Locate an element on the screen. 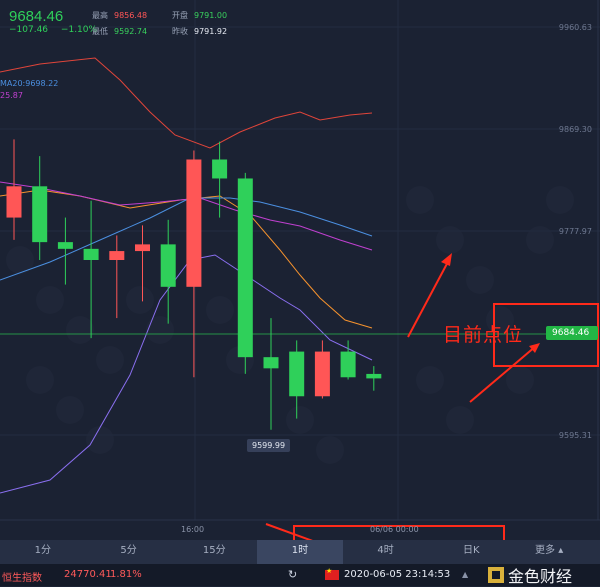 This screenshot has height=587, width=600. timeframe-bar: 1分 5分 15分 1时 4时 日K 更多 ▴ is located at coordinates (300, 552).